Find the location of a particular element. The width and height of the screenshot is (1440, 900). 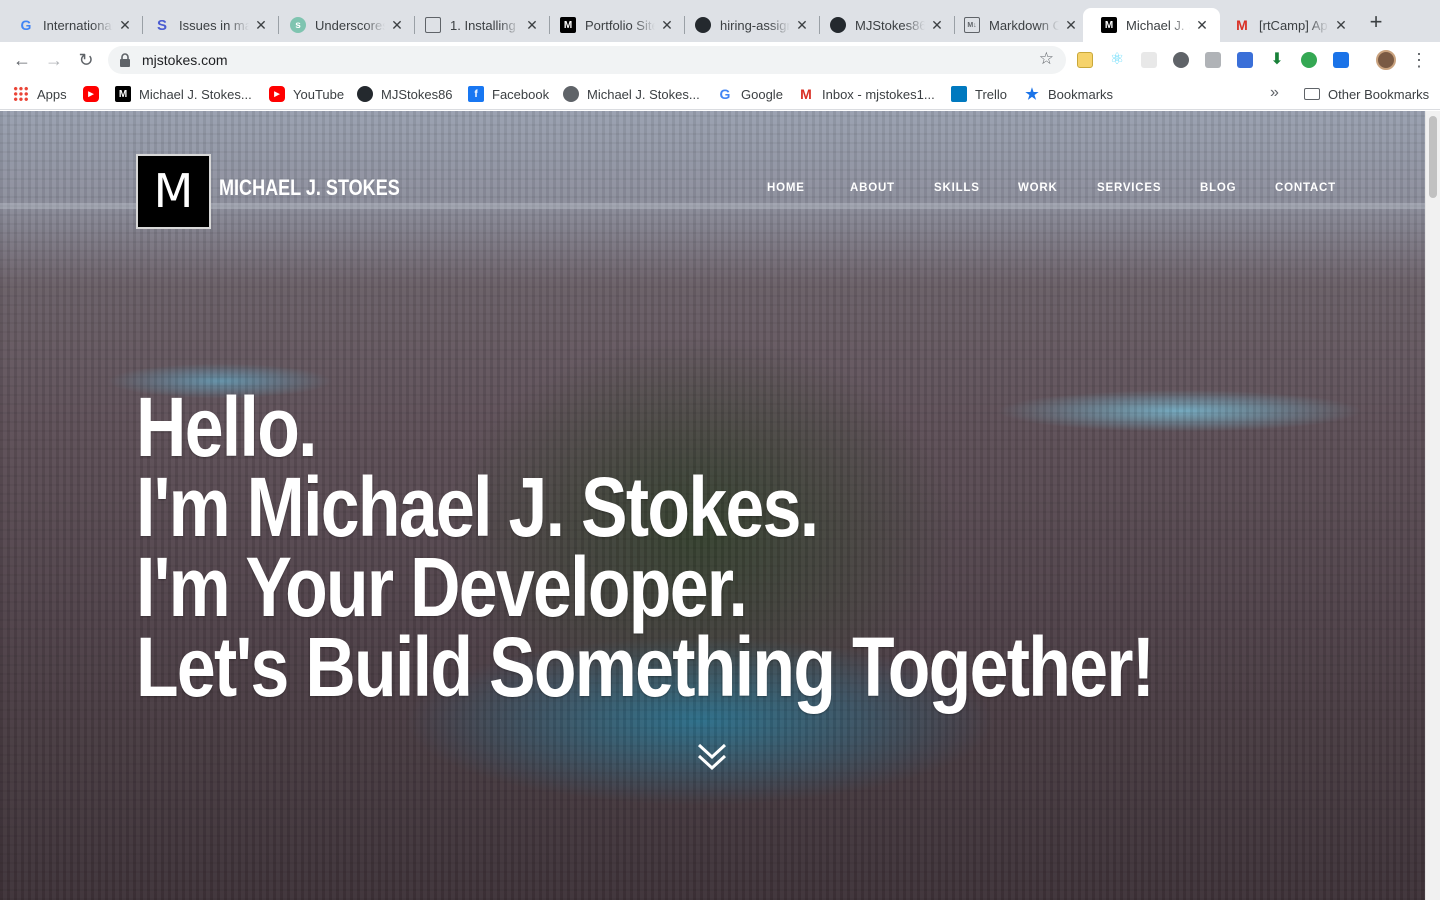

globe-icon is located at coordinates (571, 94).